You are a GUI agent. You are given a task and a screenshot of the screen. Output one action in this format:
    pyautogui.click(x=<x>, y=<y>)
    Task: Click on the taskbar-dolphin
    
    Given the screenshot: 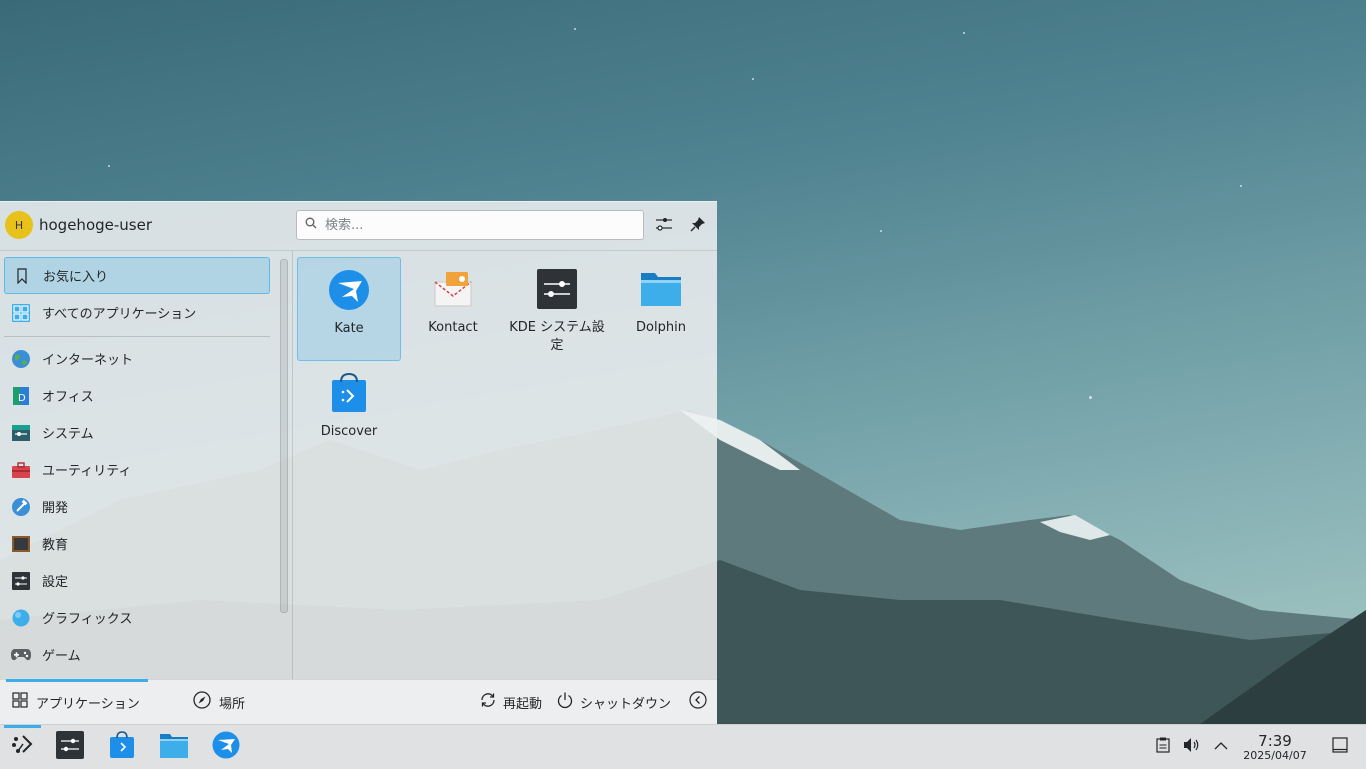 What is the action you would take?
    pyautogui.click(x=174, y=747)
    